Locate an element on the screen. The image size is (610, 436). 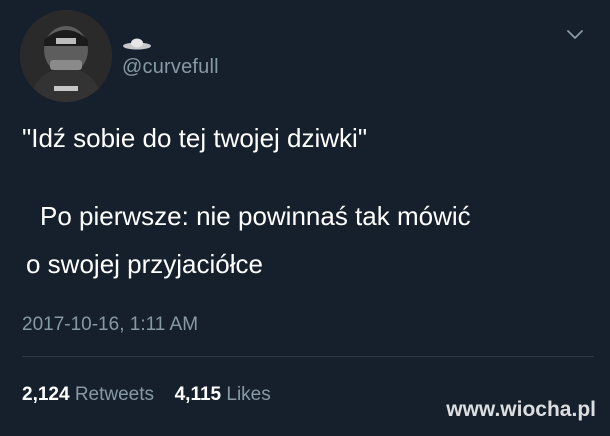
avatar-image is located at coordinates (66, 56).